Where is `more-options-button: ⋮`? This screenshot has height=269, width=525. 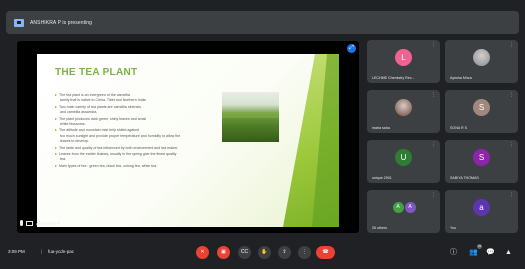
more-options-button: ⋮ is located at coordinates (304, 252).